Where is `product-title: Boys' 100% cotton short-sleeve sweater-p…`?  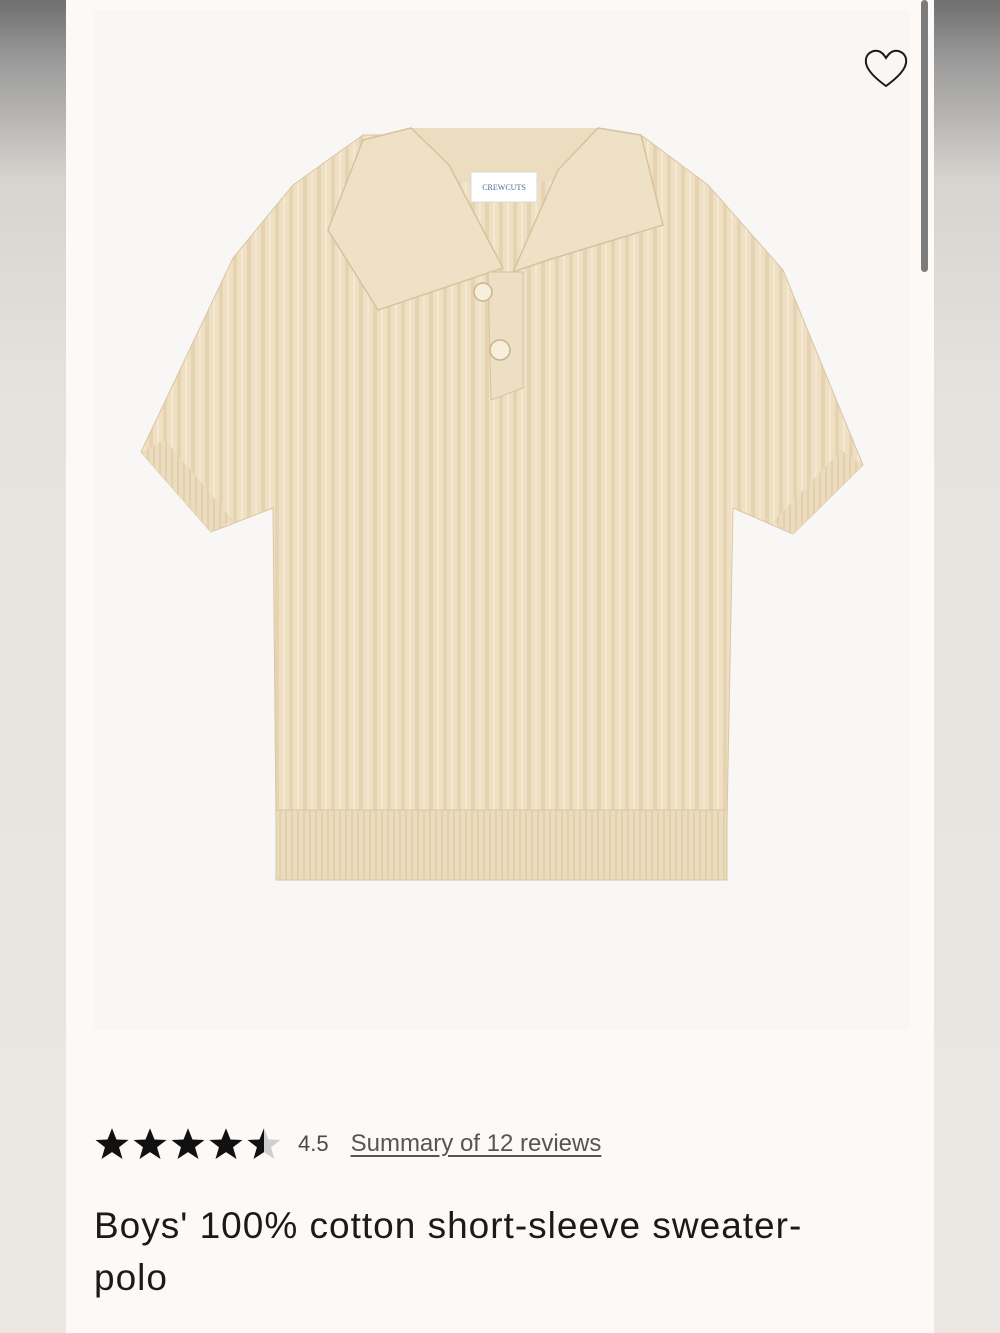
product-title: Boys' 100% cotton short-sleeve sweater-p… is located at coordinates (448, 1251).